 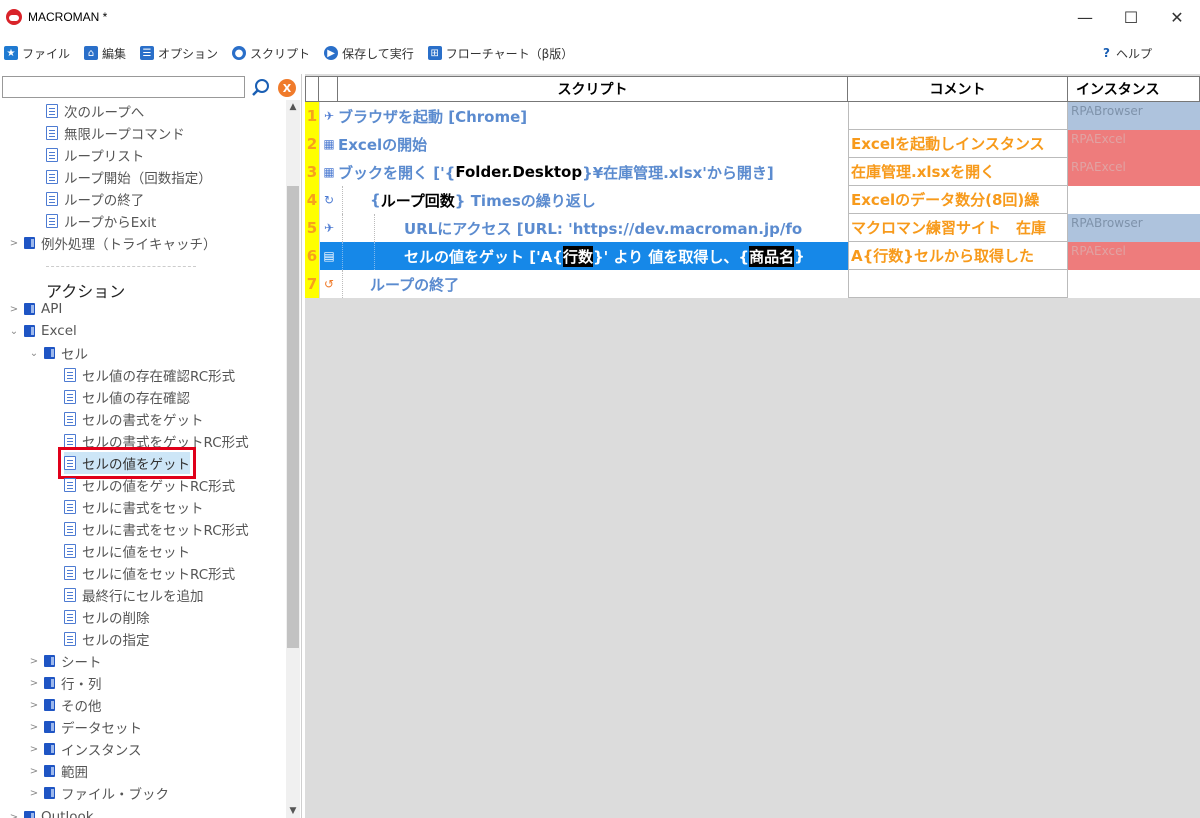 What do you see at coordinates (958, 144) in the screenshot?
I see `comment-cell: Excelを起動しインスタンス` at bounding box center [958, 144].